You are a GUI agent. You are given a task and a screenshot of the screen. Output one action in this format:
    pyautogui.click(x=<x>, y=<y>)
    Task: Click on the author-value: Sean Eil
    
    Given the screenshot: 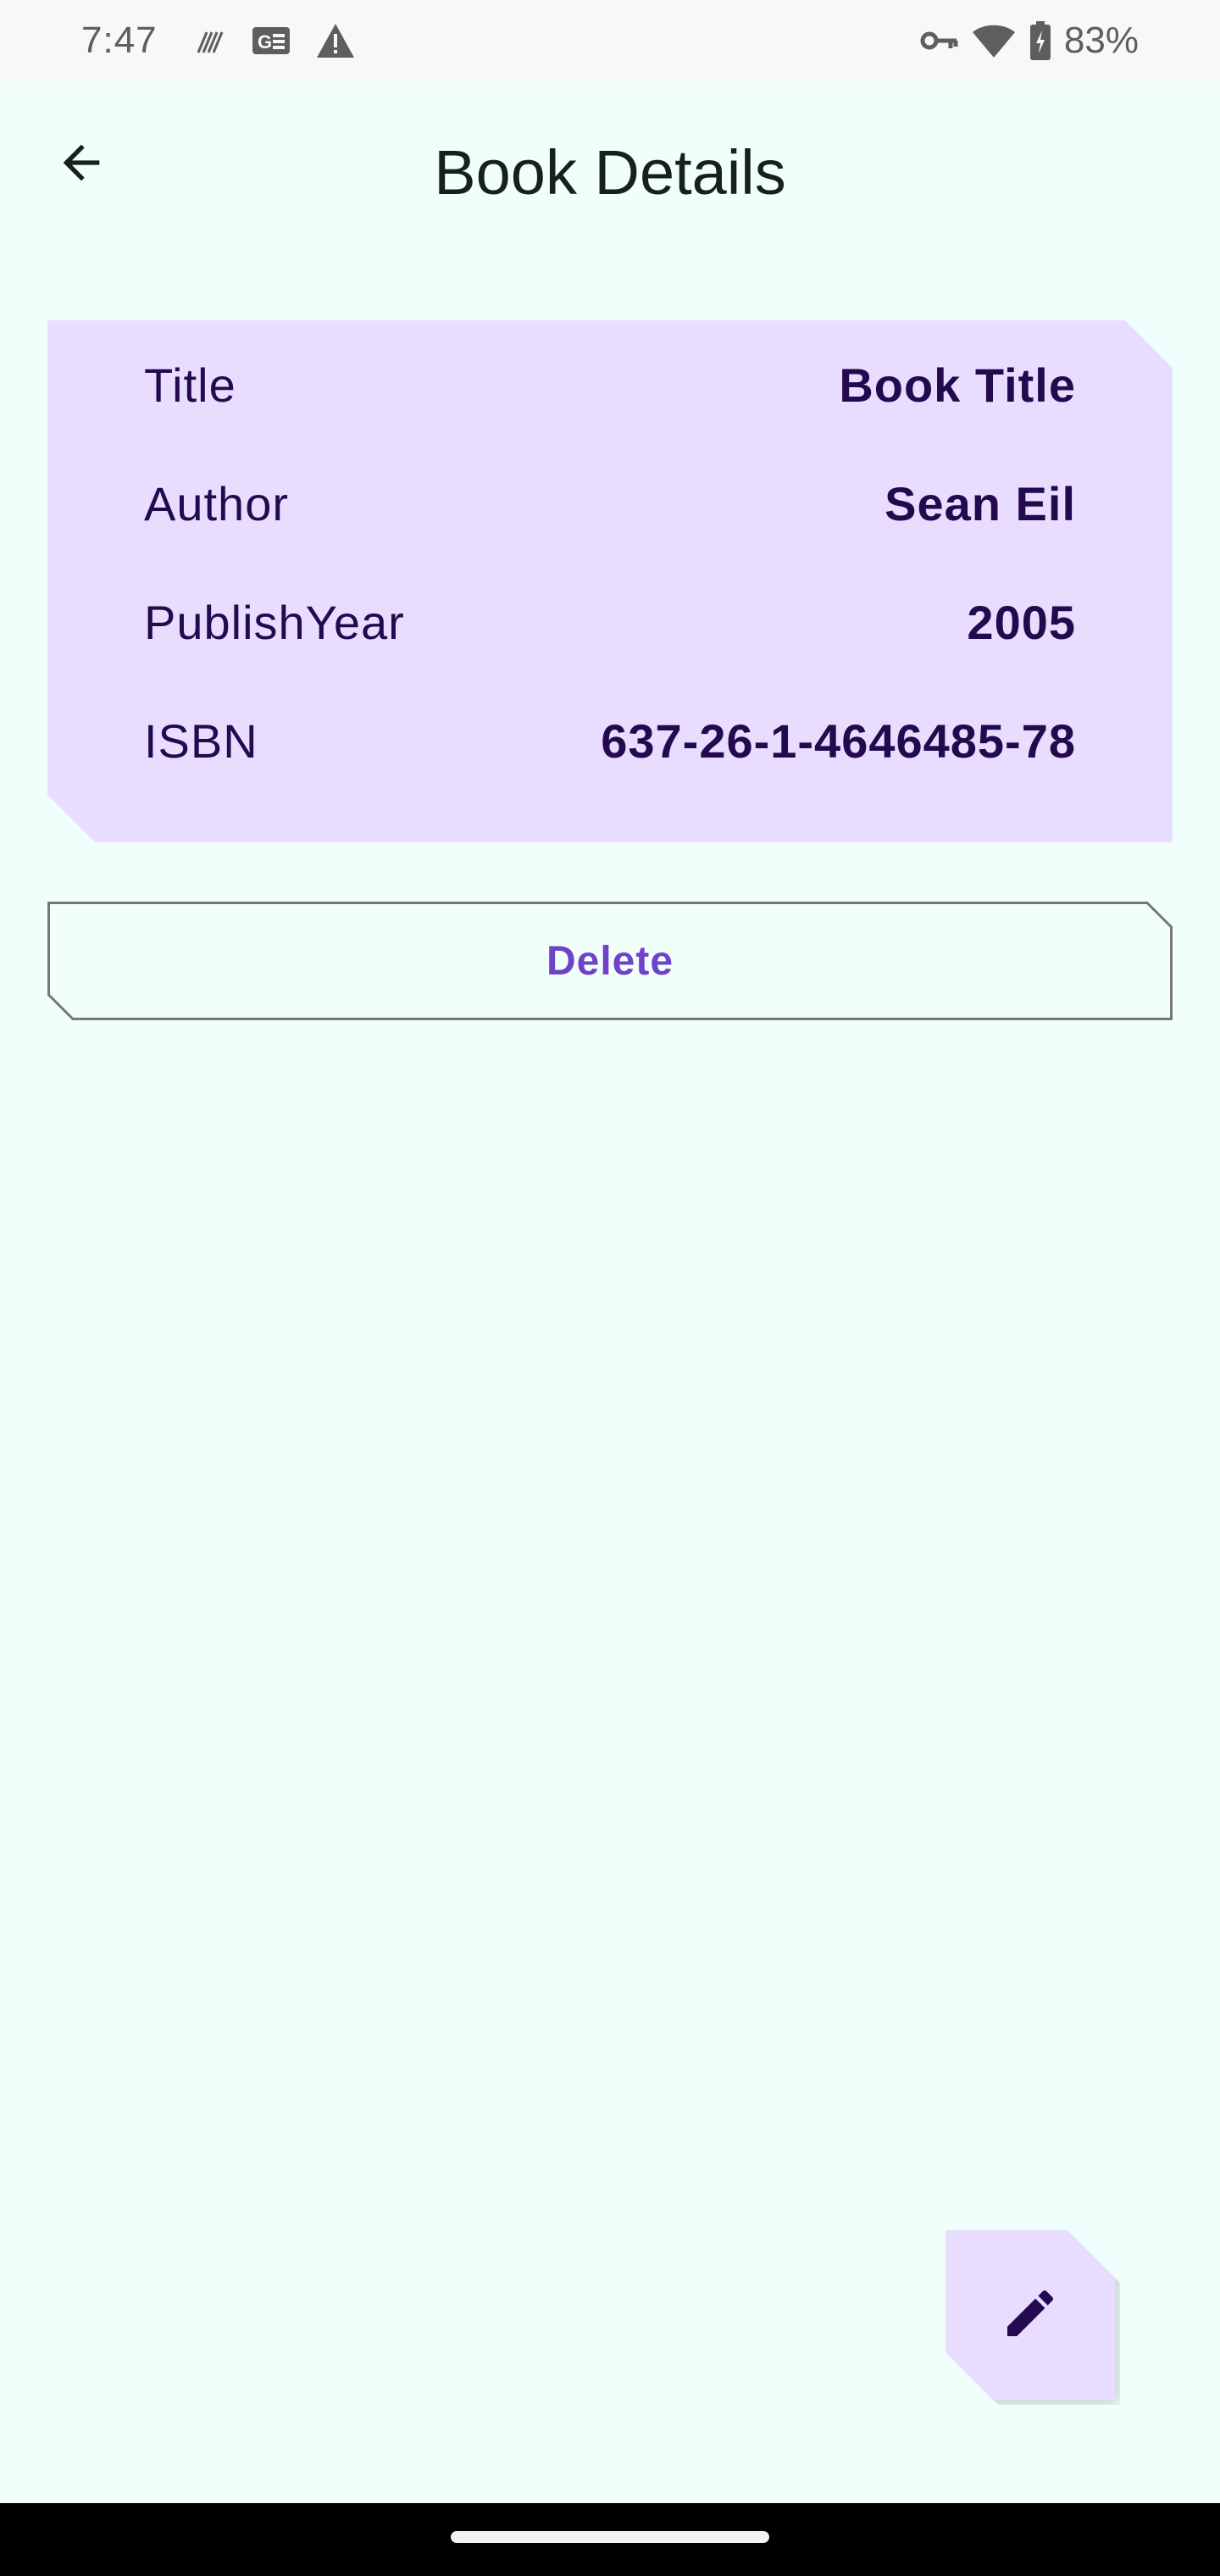 What is the action you would take?
    pyautogui.click(x=980, y=503)
    